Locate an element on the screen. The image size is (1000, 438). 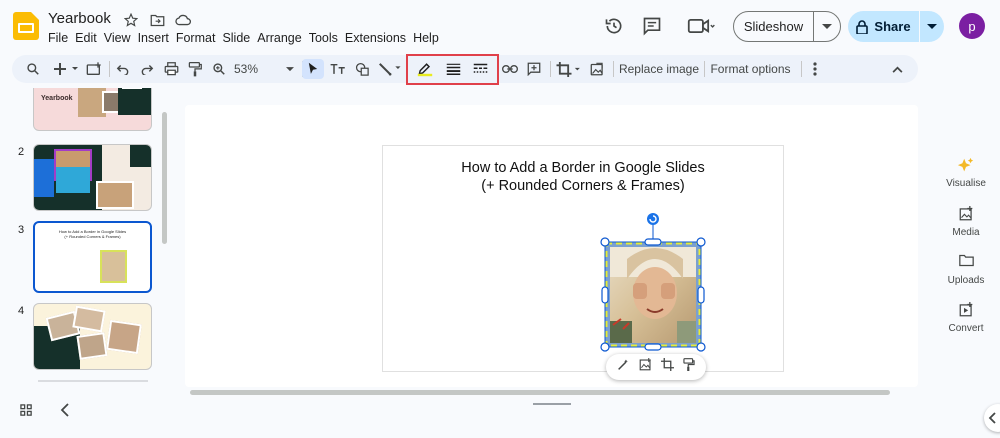
crop-quick-icon is located at coordinates (668, 367).